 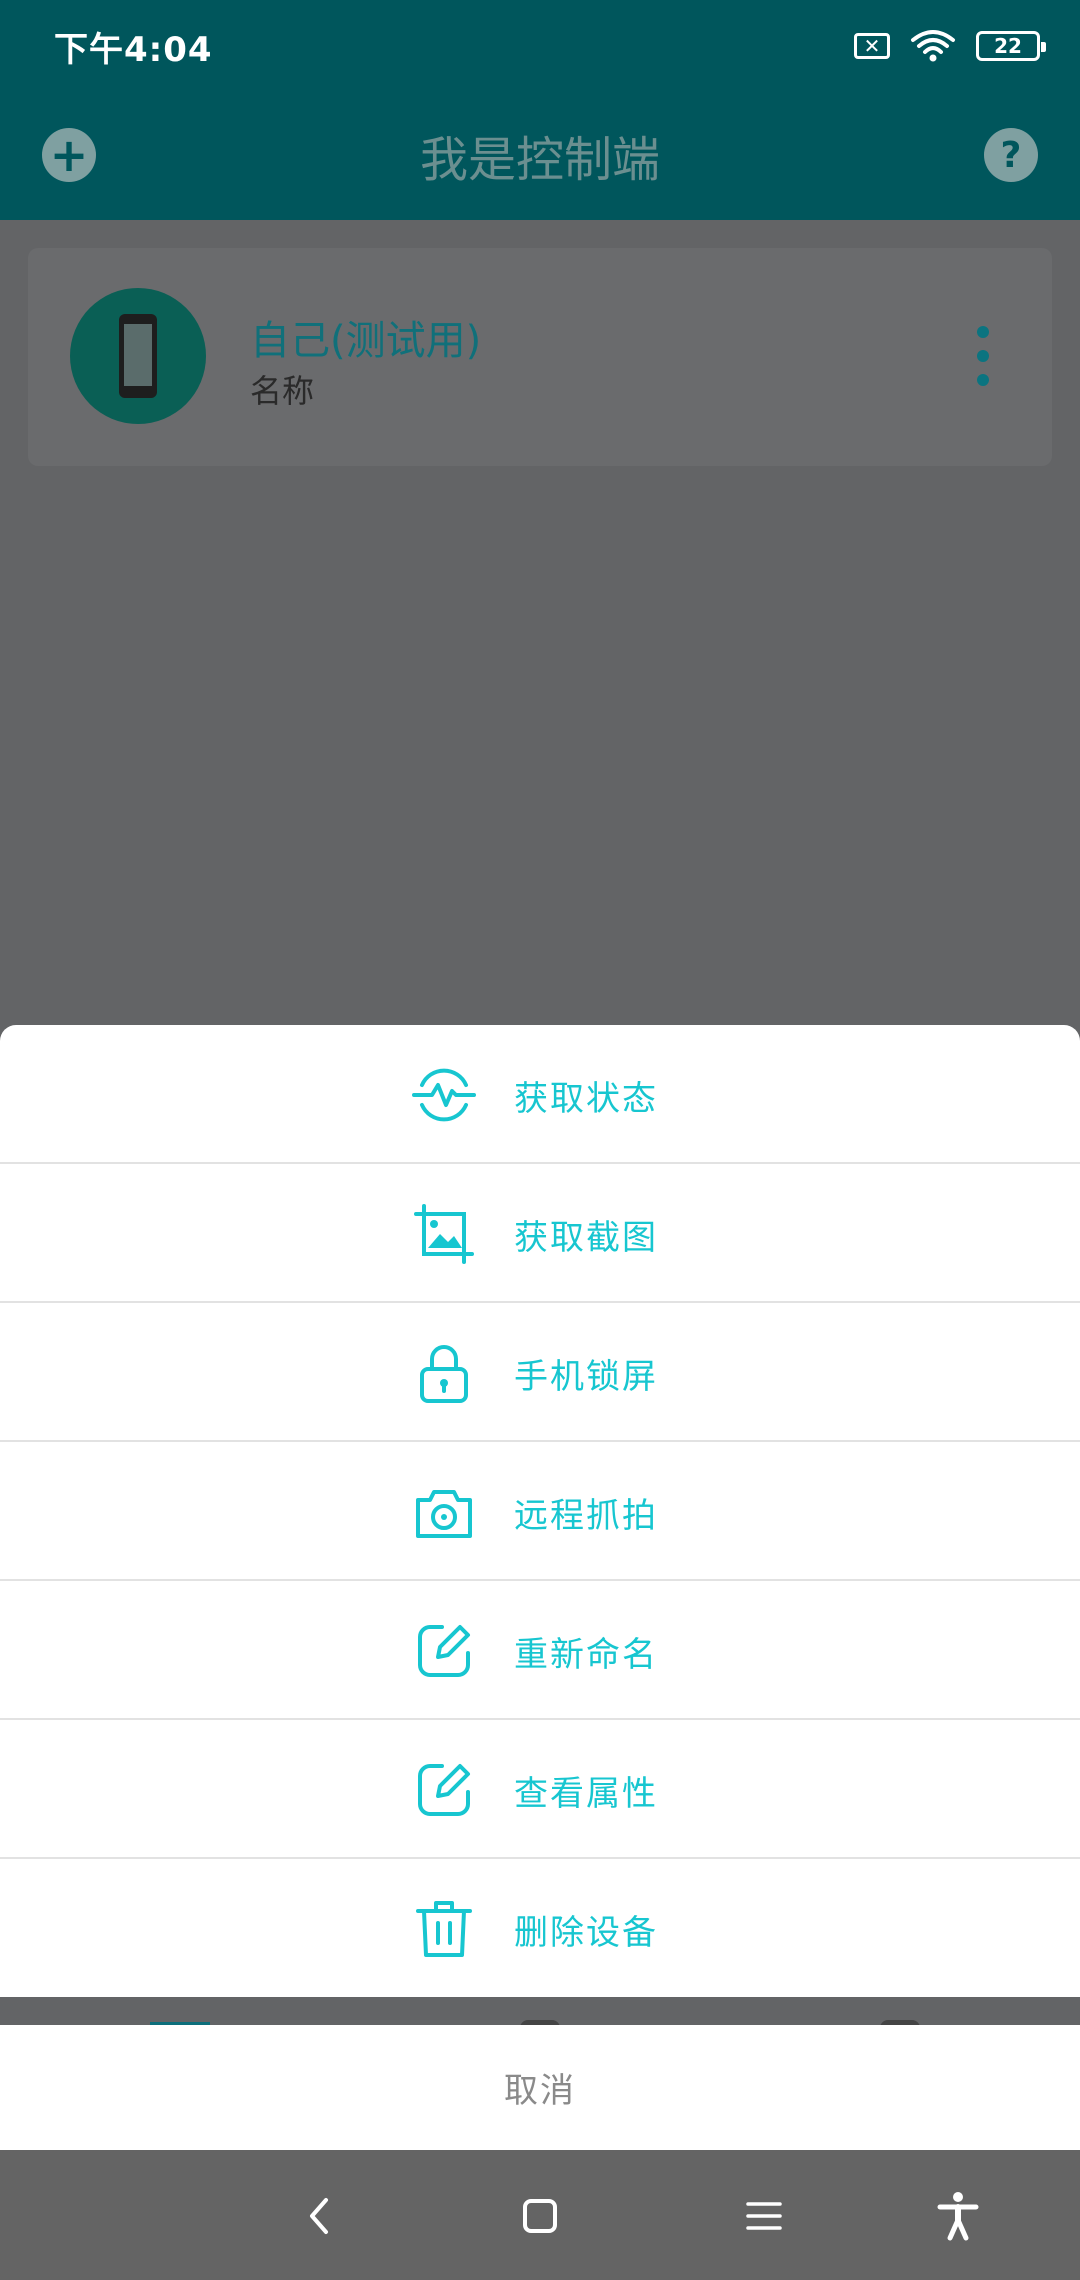 I want to click on action-lock-screen: 手机锁屏, so click(x=540, y=1372).